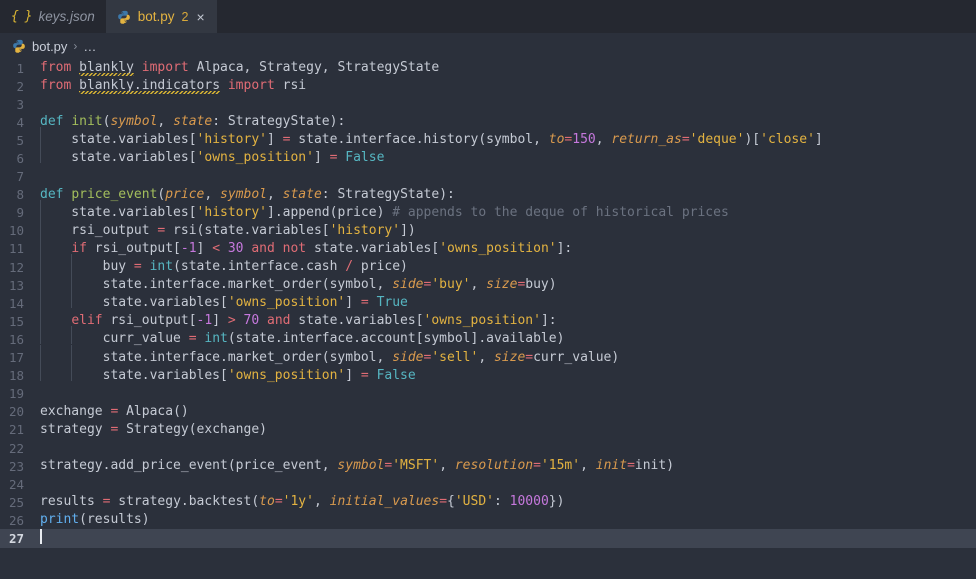 The height and width of the screenshot is (579, 976). Describe the element at coordinates (20, 159) in the screenshot. I see `line-number: 6` at that location.